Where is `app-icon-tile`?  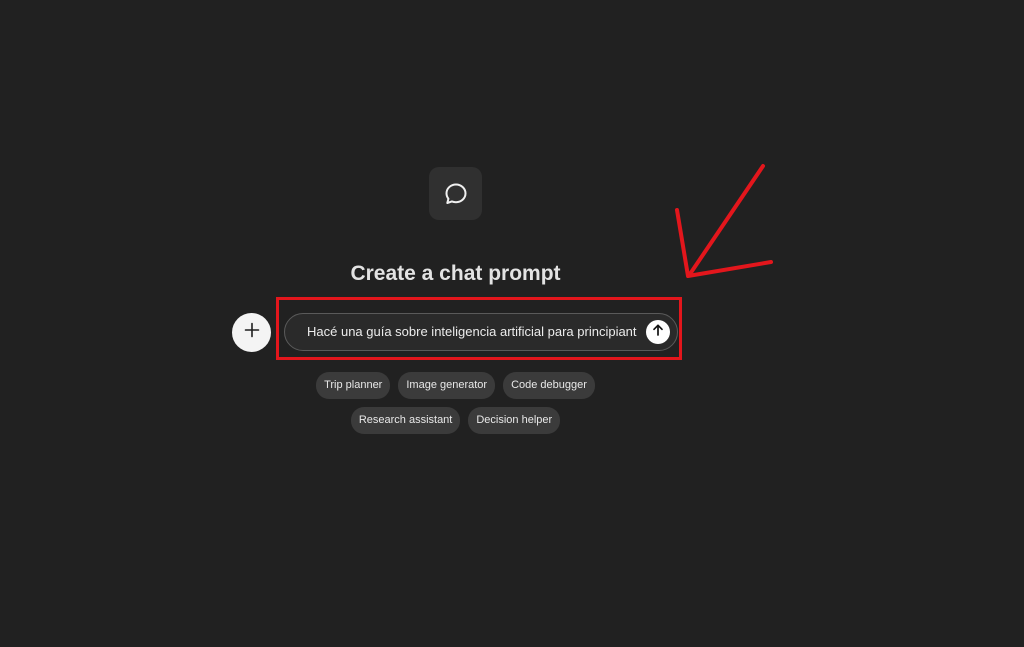 app-icon-tile is located at coordinates (455, 193).